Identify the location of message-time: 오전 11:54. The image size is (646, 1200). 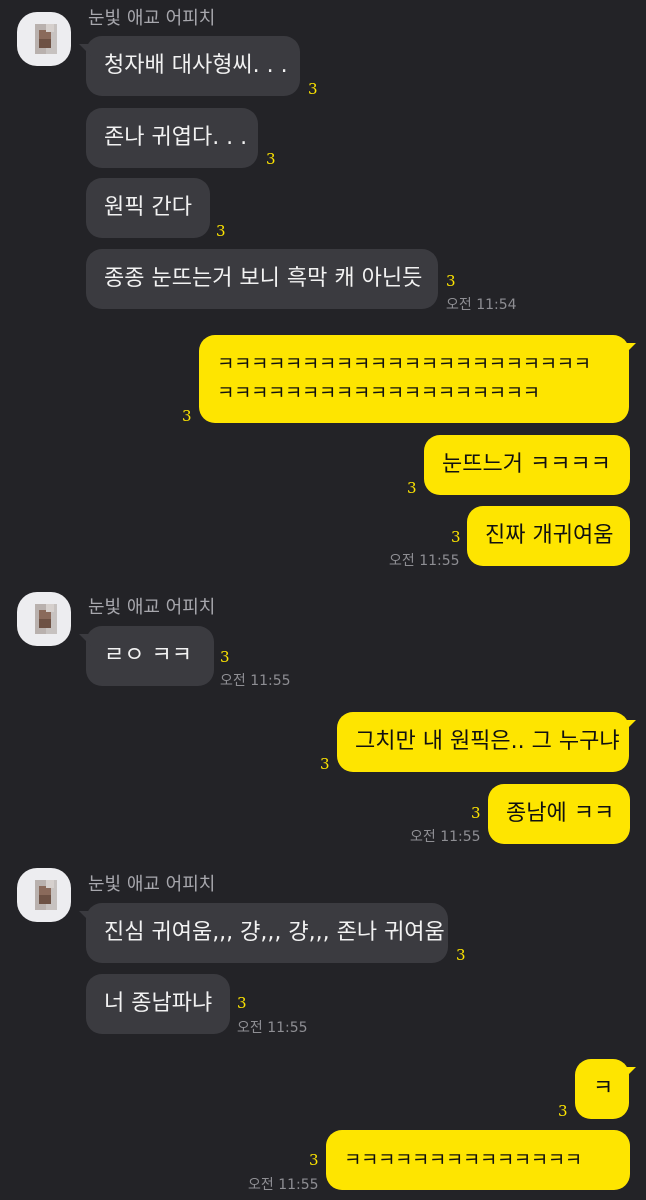
(481, 305).